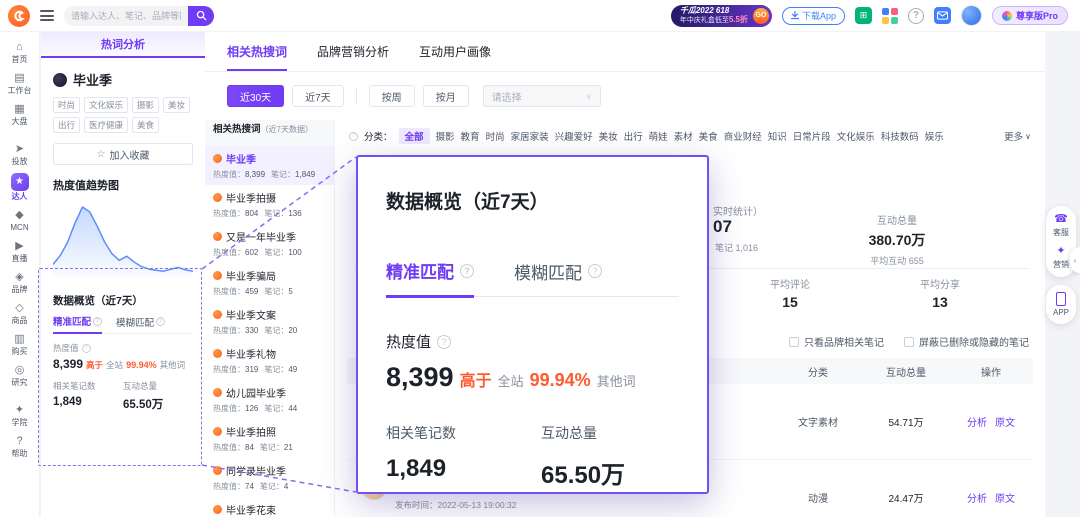 This screenshot has height=517, width=1080. Describe the element at coordinates (20, 313) in the screenshot. I see `sidebar-item-goods: ◇ 商品` at that location.